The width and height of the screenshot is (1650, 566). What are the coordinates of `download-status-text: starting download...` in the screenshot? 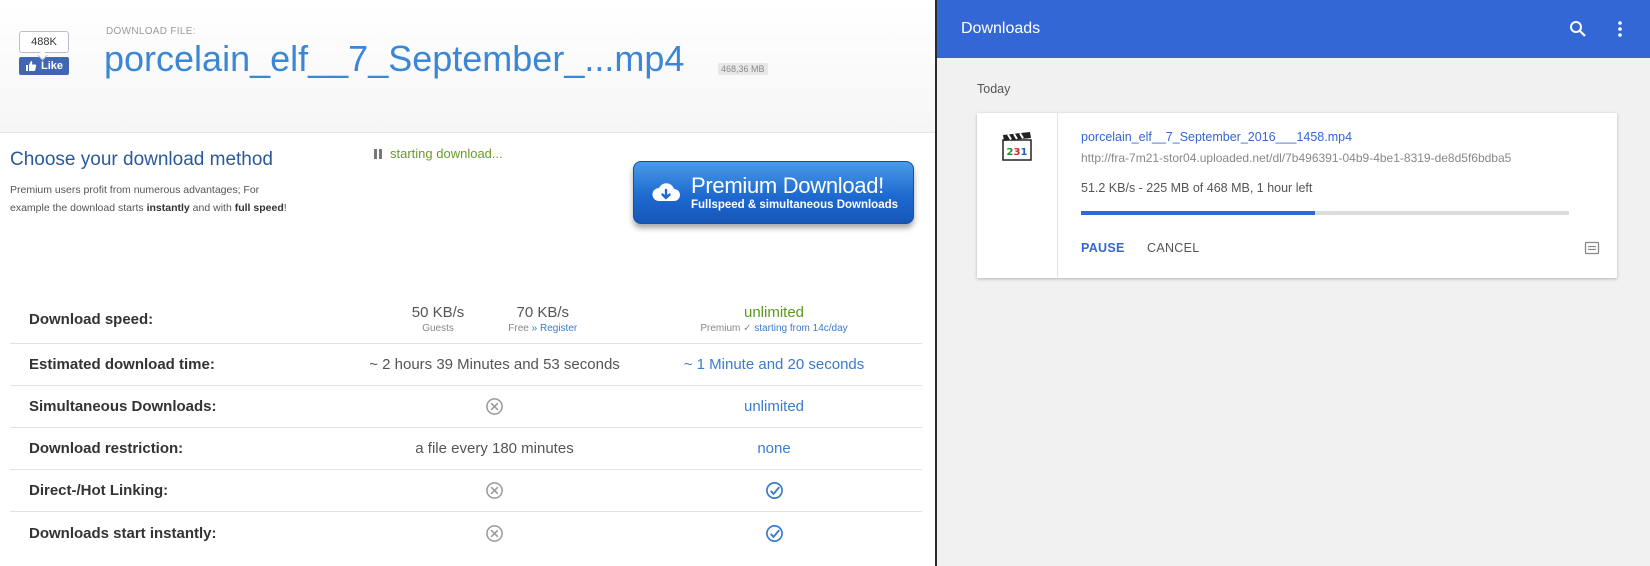 It's located at (446, 153).